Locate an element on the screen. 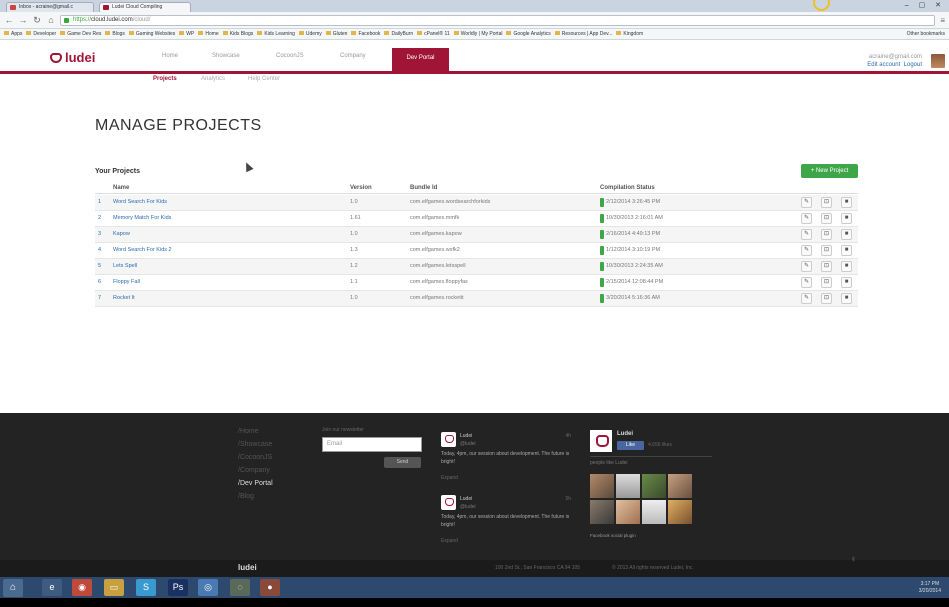 The width and height of the screenshot is (949, 607). app-icon: ◌ is located at coordinates (240, 587).